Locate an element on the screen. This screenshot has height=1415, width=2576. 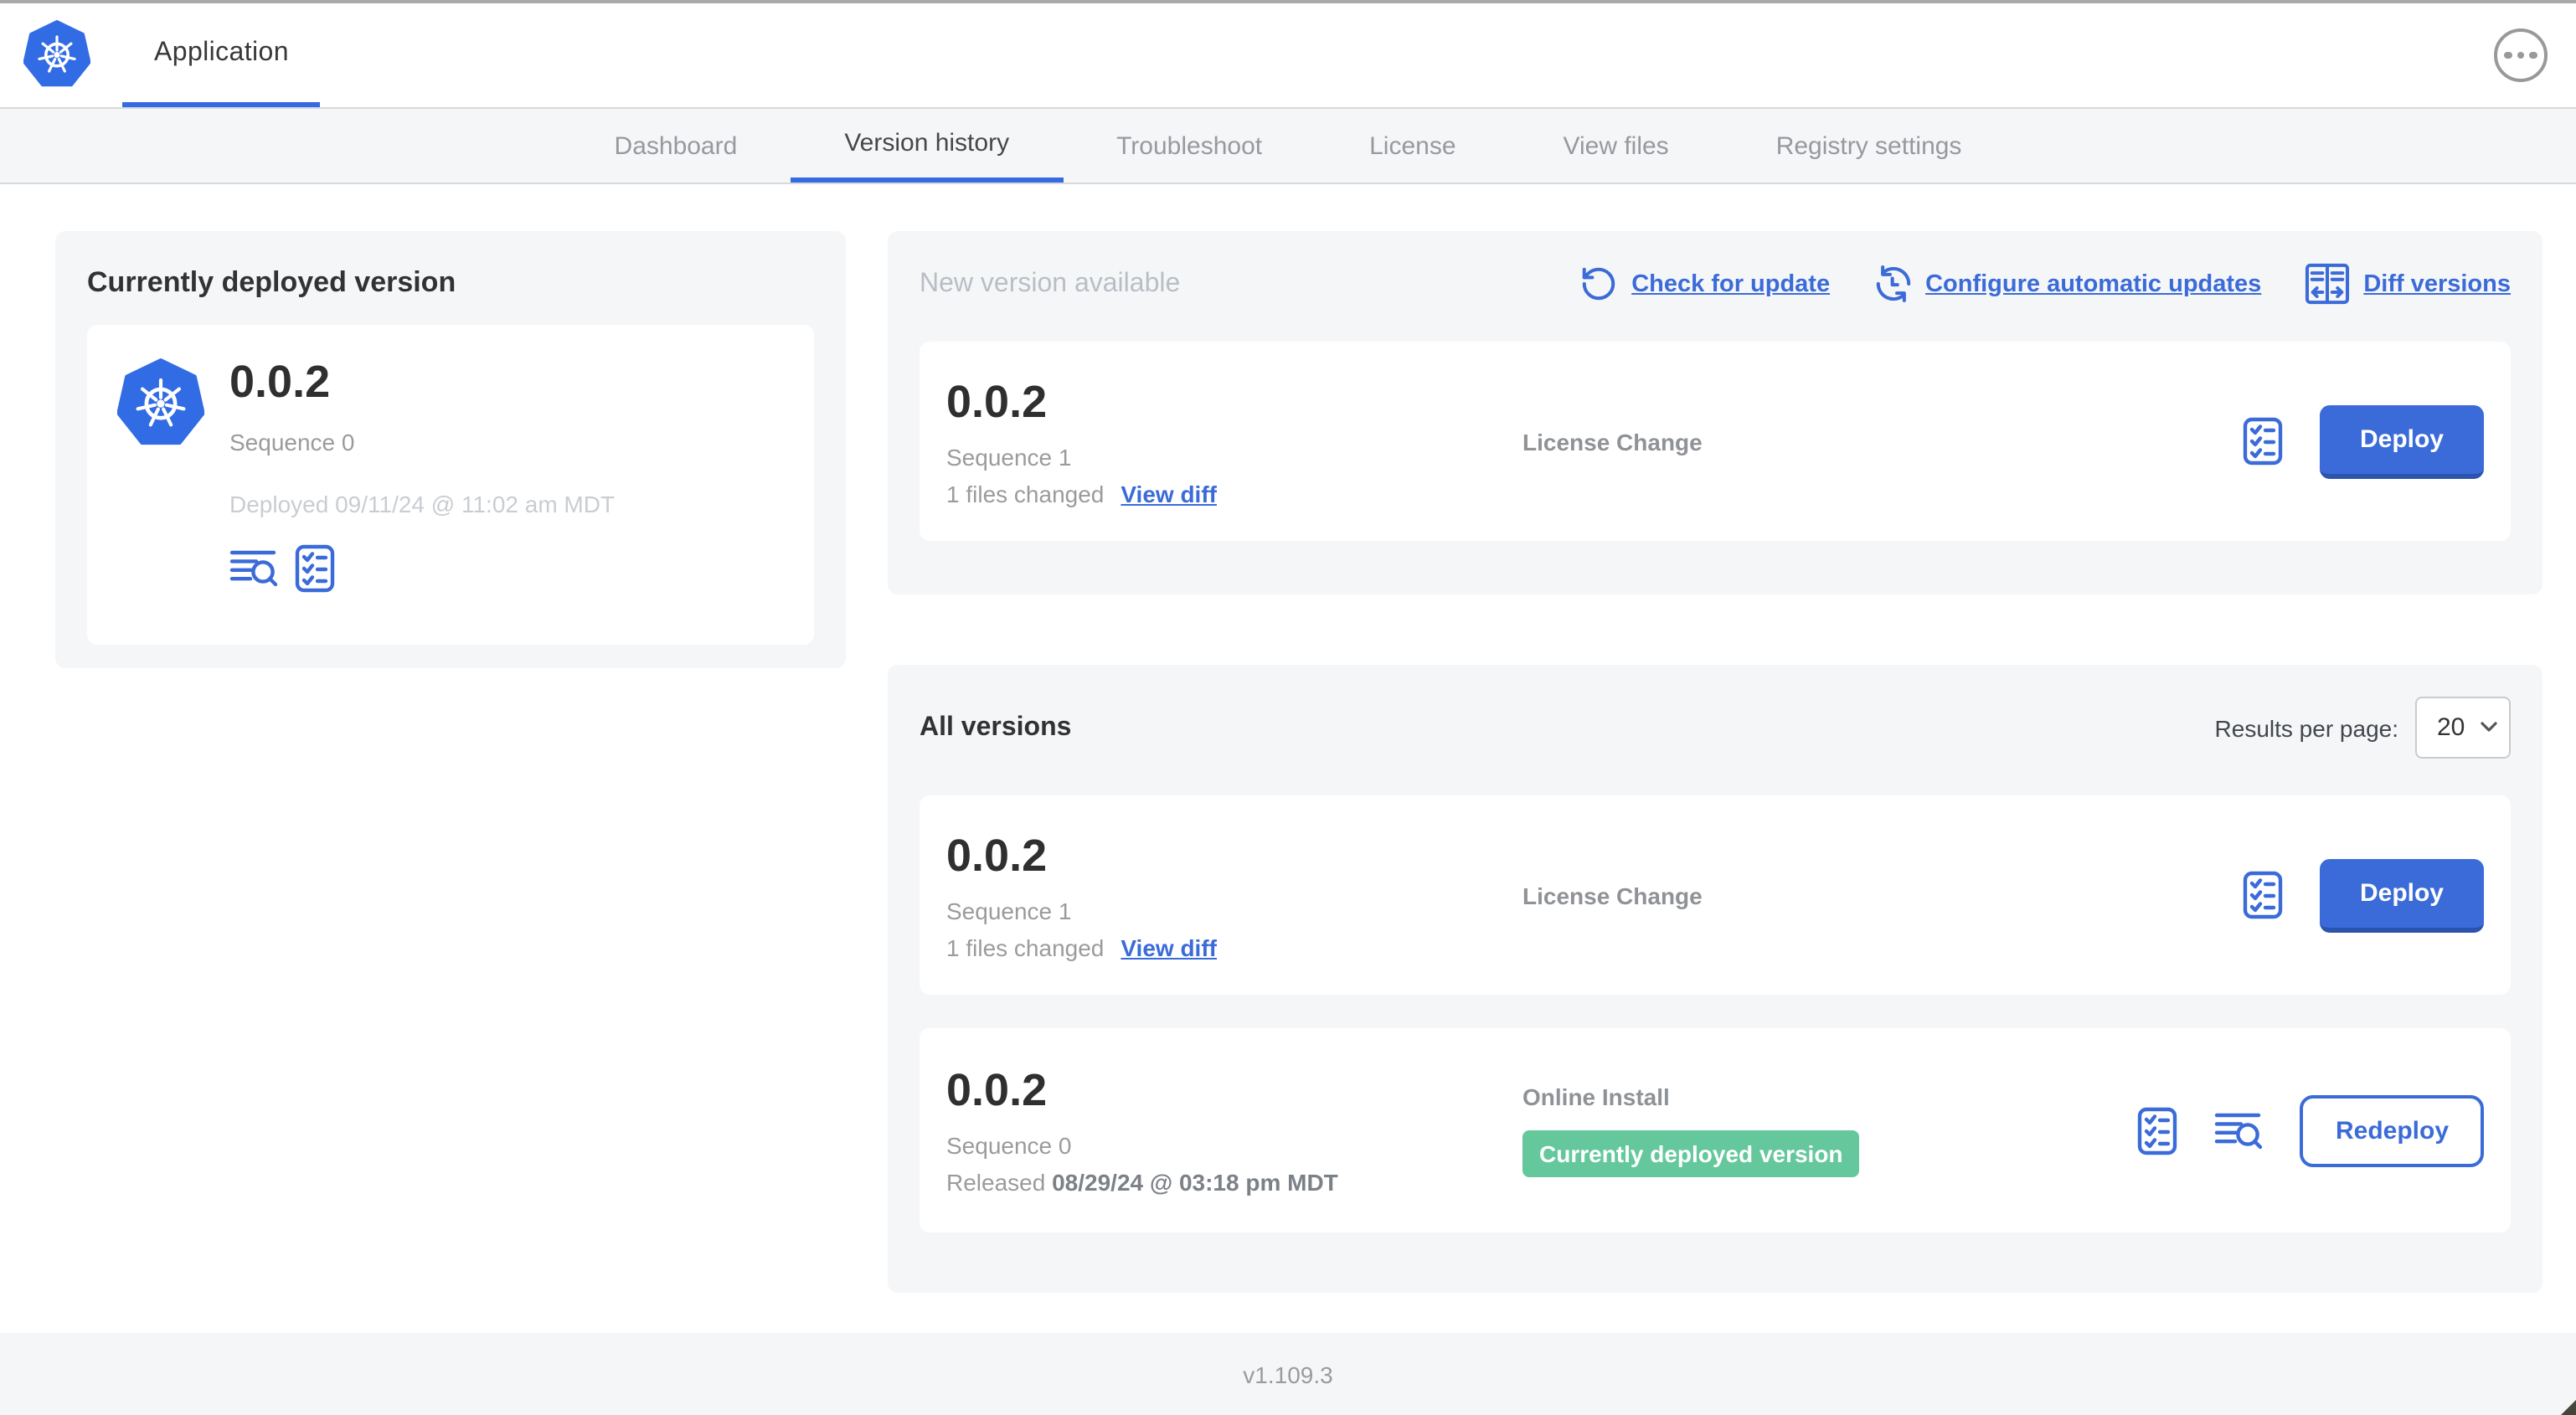
tab-dashboard: Dashboard is located at coordinates (676, 146).